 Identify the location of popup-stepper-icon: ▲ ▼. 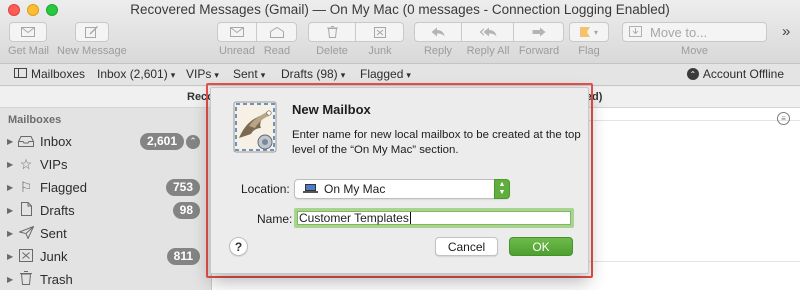
(502, 189).